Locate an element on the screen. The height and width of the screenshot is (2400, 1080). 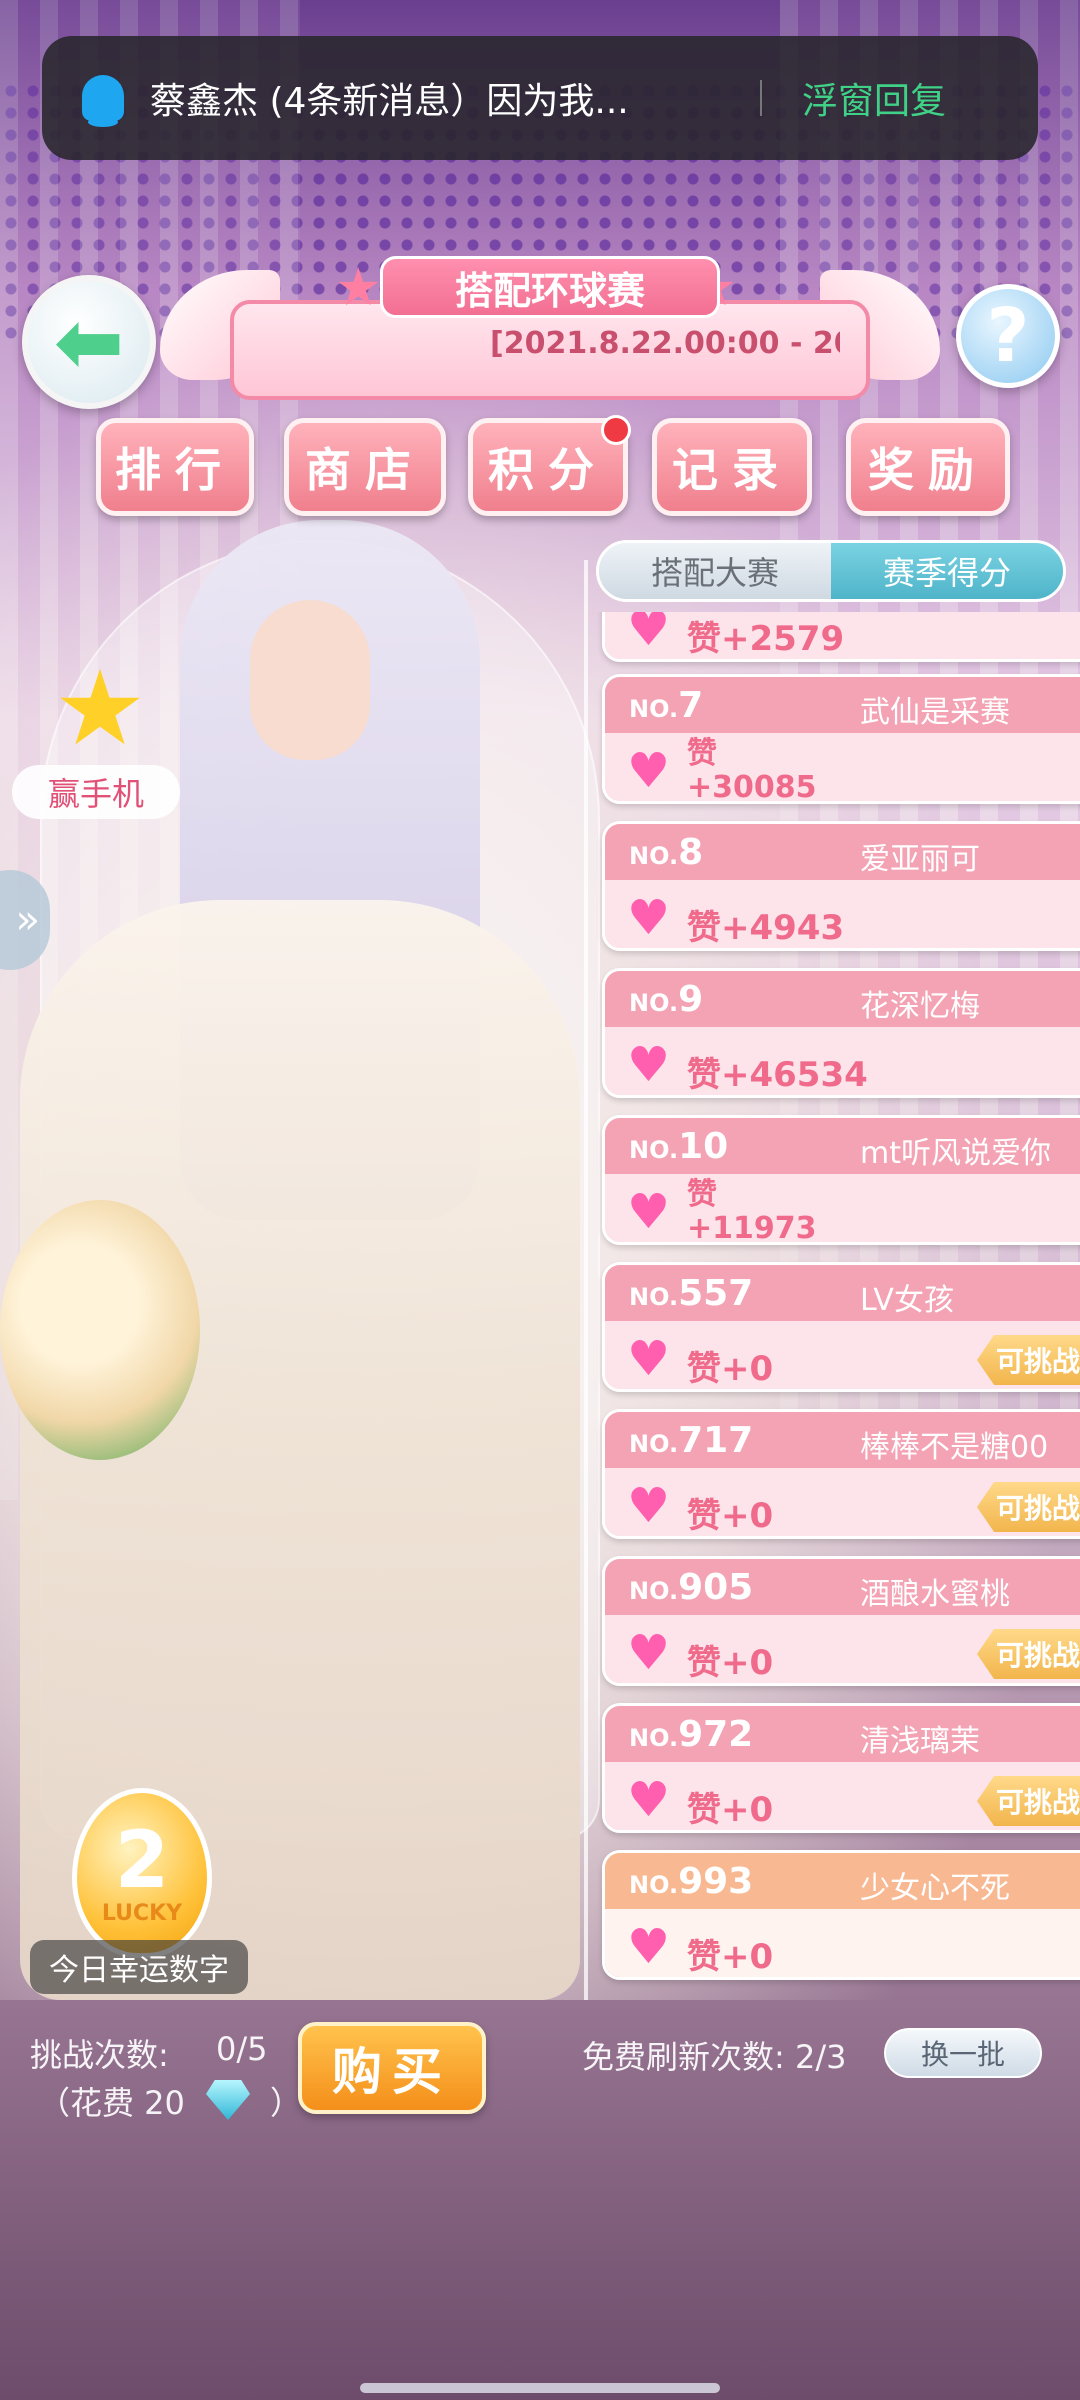
refresh-batch-button: 换一批 is located at coordinates (963, 2053).